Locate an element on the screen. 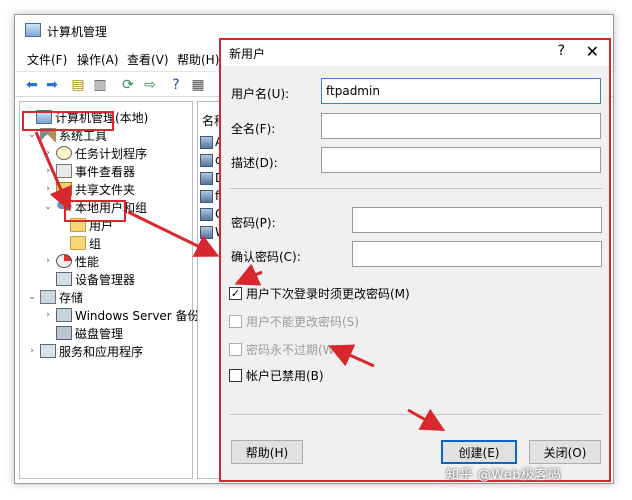 The width and height of the screenshot is (632, 500). menu-file: 文件(F) is located at coordinates (47, 59).